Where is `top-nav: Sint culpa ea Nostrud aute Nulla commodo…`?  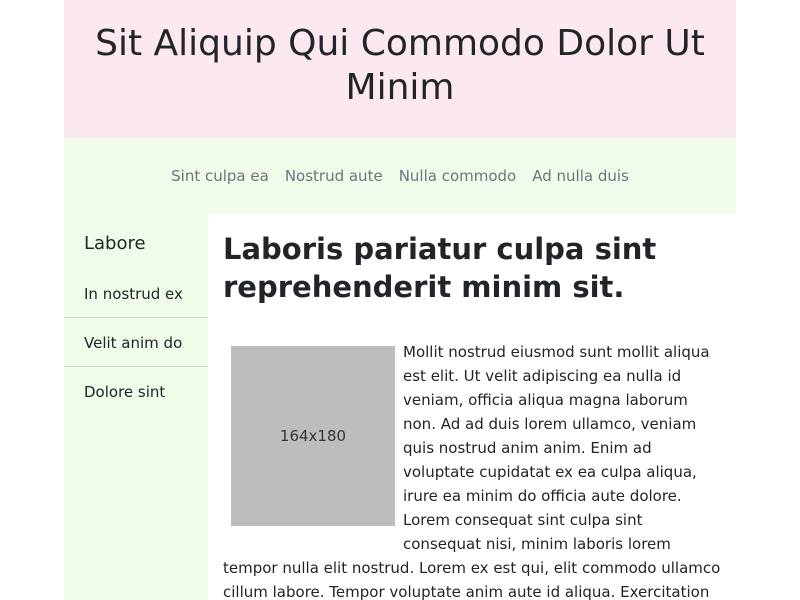
top-nav: Sint culpa ea Nostrud aute Nulla commodo… is located at coordinates (400, 176).